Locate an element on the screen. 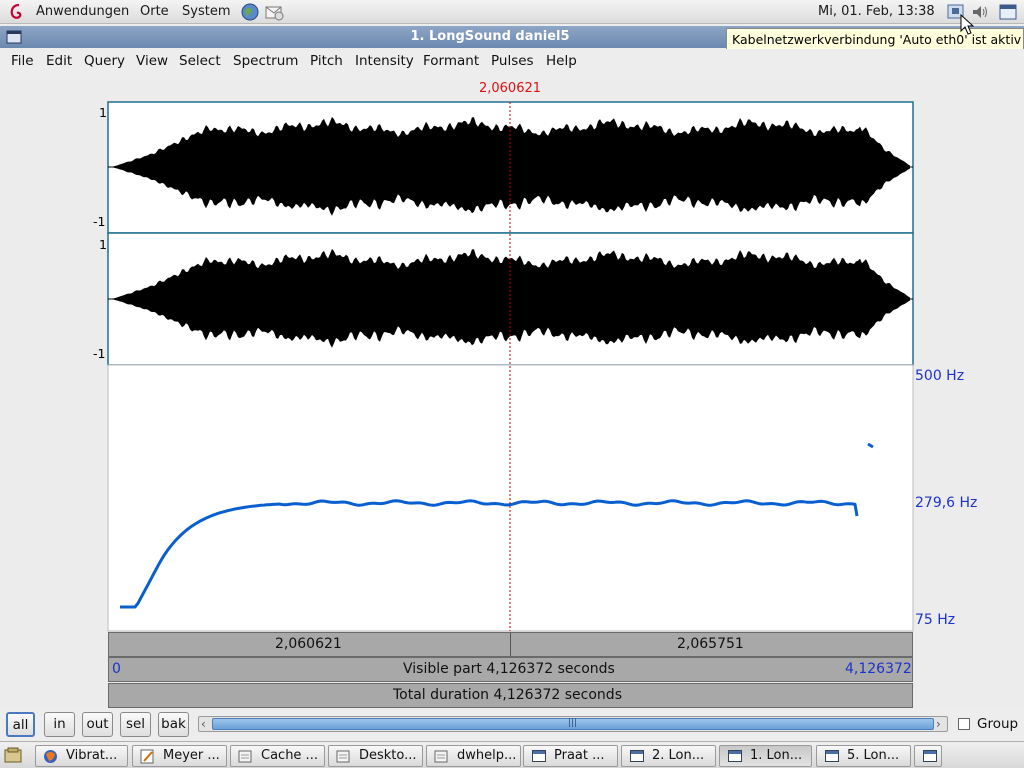 The width and height of the screenshot is (1024, 768). visible-part-bar: 0 Visible part 4,126372 seconds 4,126372 is located at coordinates (510, 669).